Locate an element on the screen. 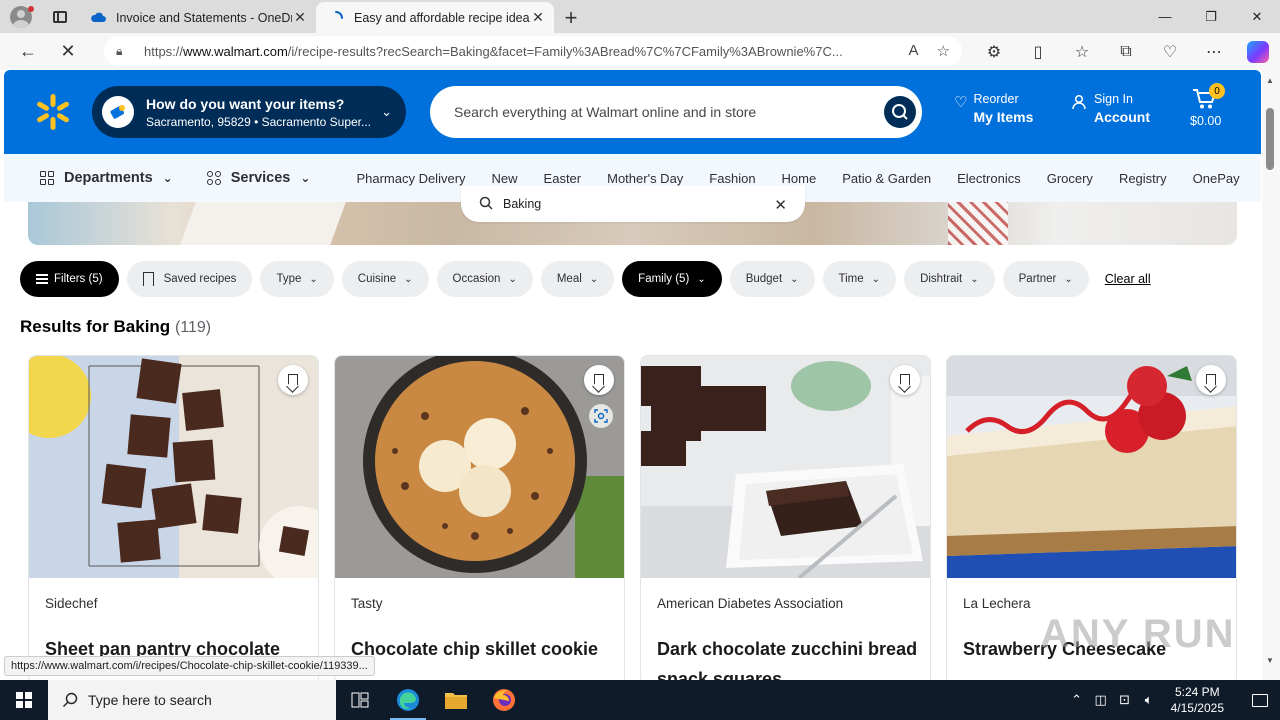 The width and height of the screenshot is (1280, 720). more-menu-icon: ⋯ is located at coordinates (1214, 51).